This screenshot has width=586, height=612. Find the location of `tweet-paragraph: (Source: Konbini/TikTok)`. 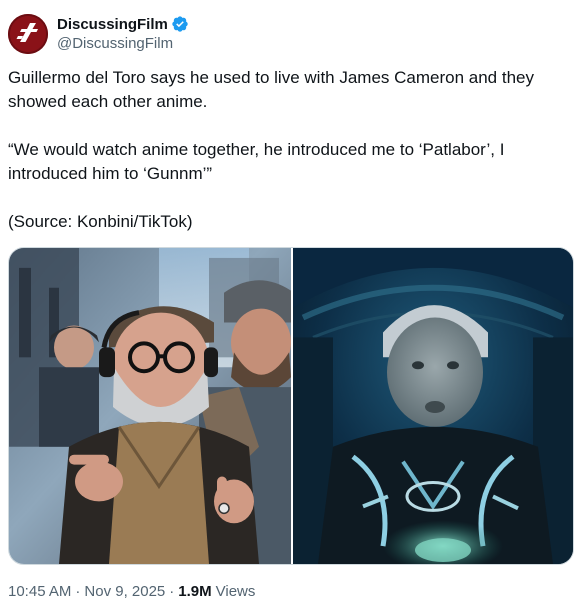

tweet-paragraph: (Source: Konbini/TikTok) is located at coordinates (100, 221).